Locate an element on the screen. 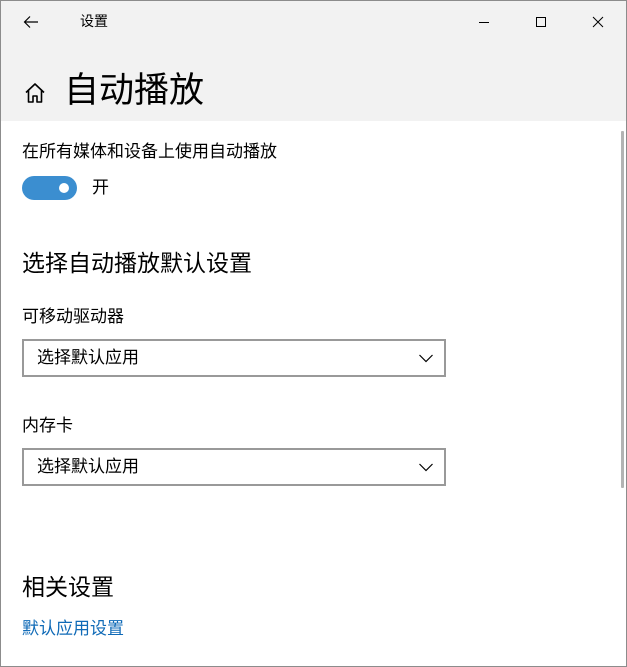 The height and width of the screenshot is (667, 627). back-arrow-icon is located at coordinates (30, 22).